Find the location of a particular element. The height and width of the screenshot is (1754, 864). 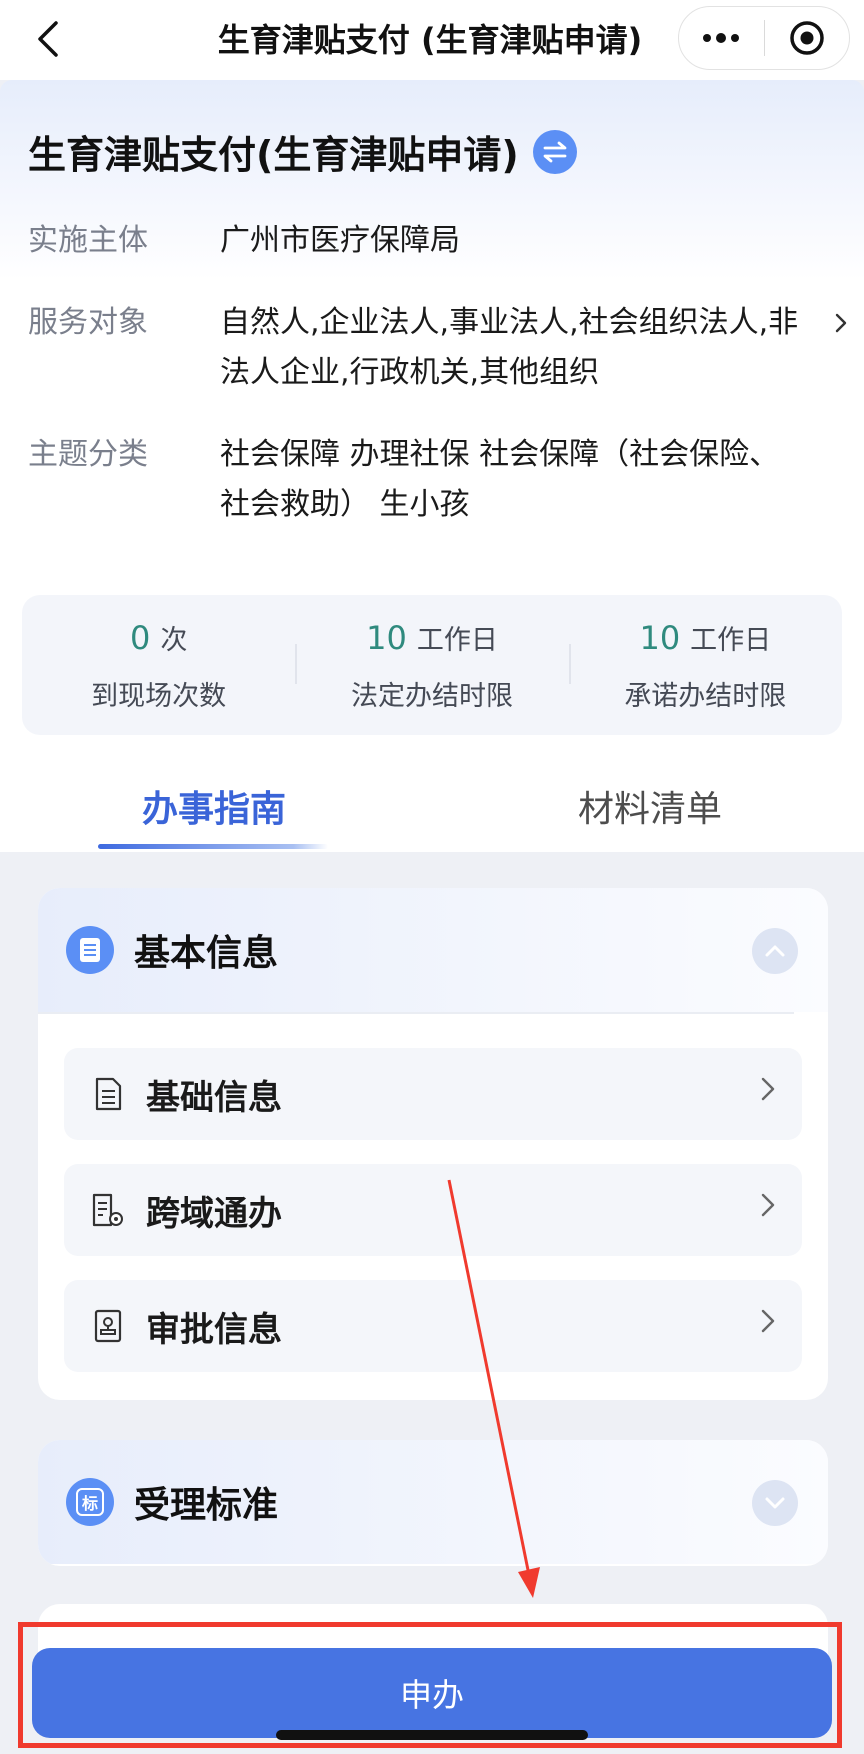

info-row-implementer: 实施主体 广州市医疗保障局 is located at coordinates (438, 241).